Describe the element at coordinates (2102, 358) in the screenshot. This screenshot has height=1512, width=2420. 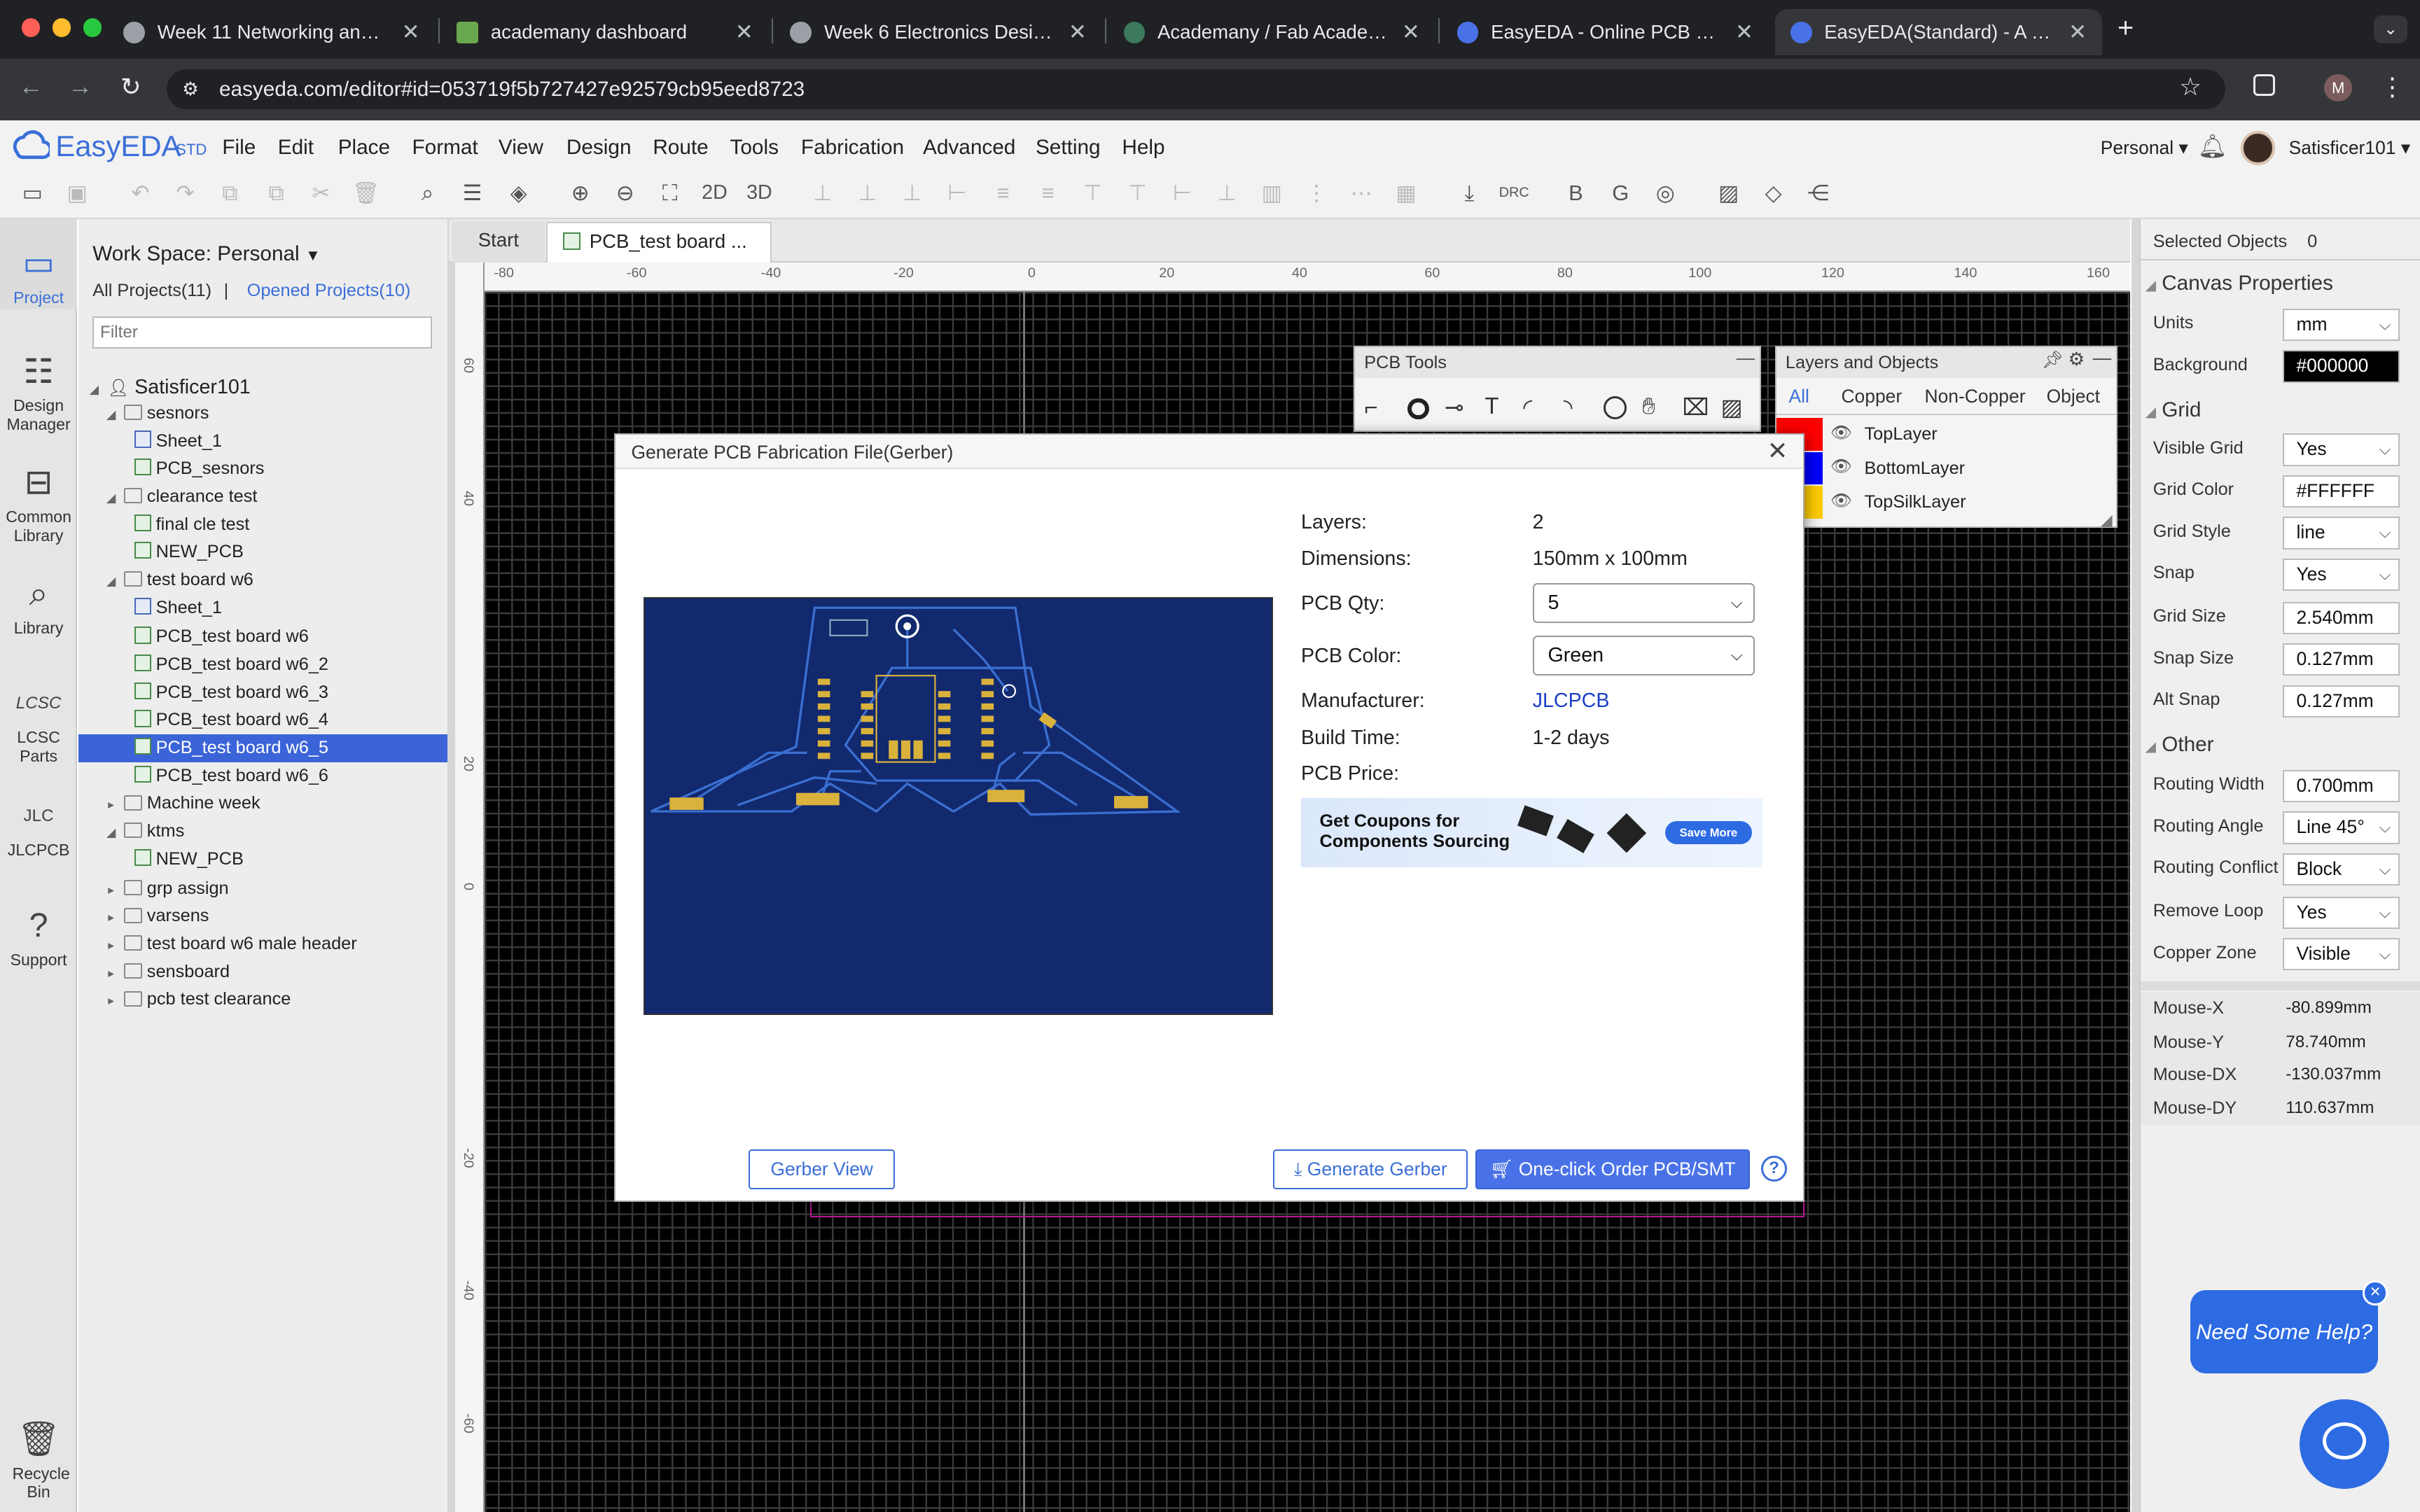
I see `minimize-panel-icon: —` at that location.